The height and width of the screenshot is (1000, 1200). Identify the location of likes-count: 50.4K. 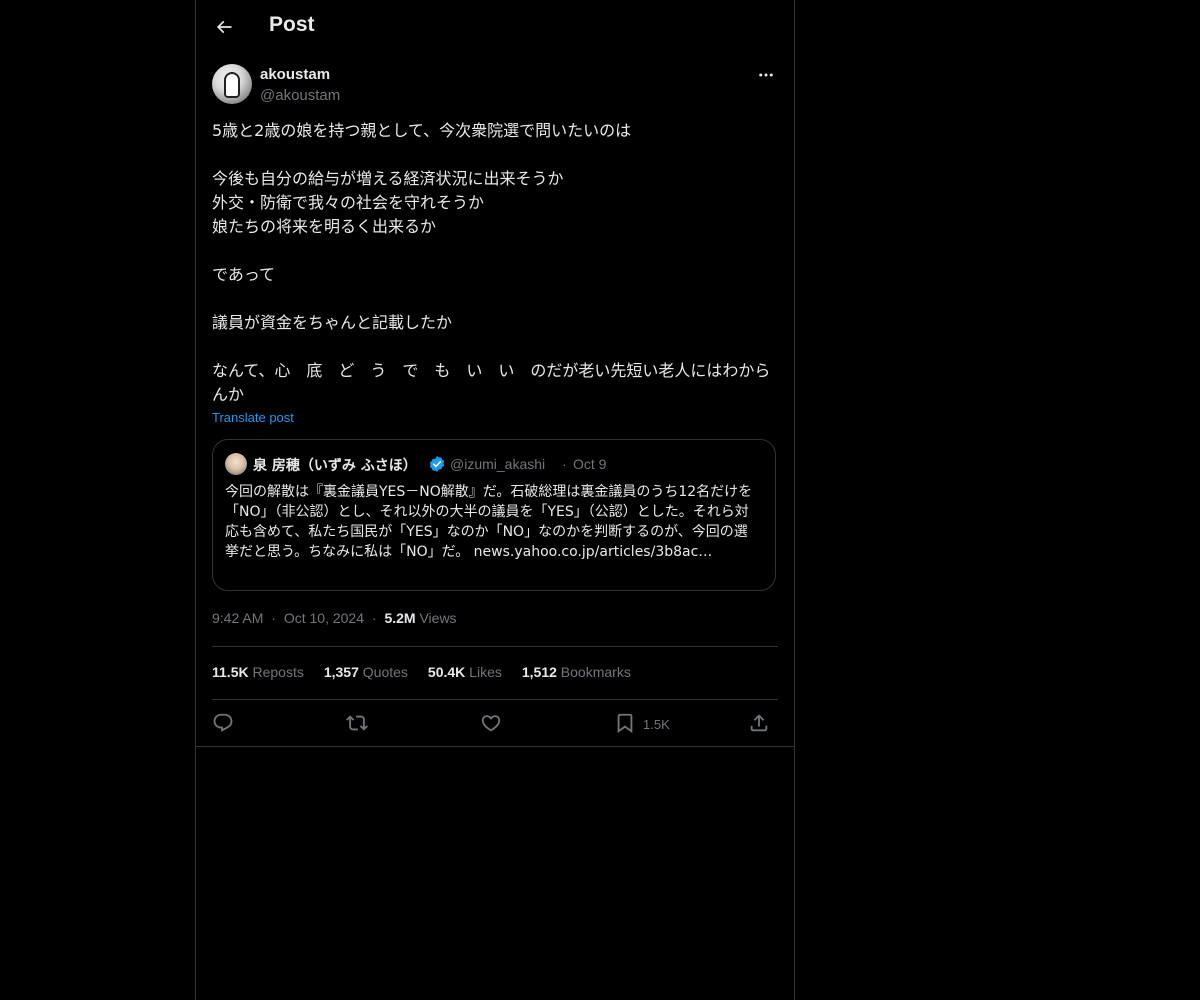
(446, 672).